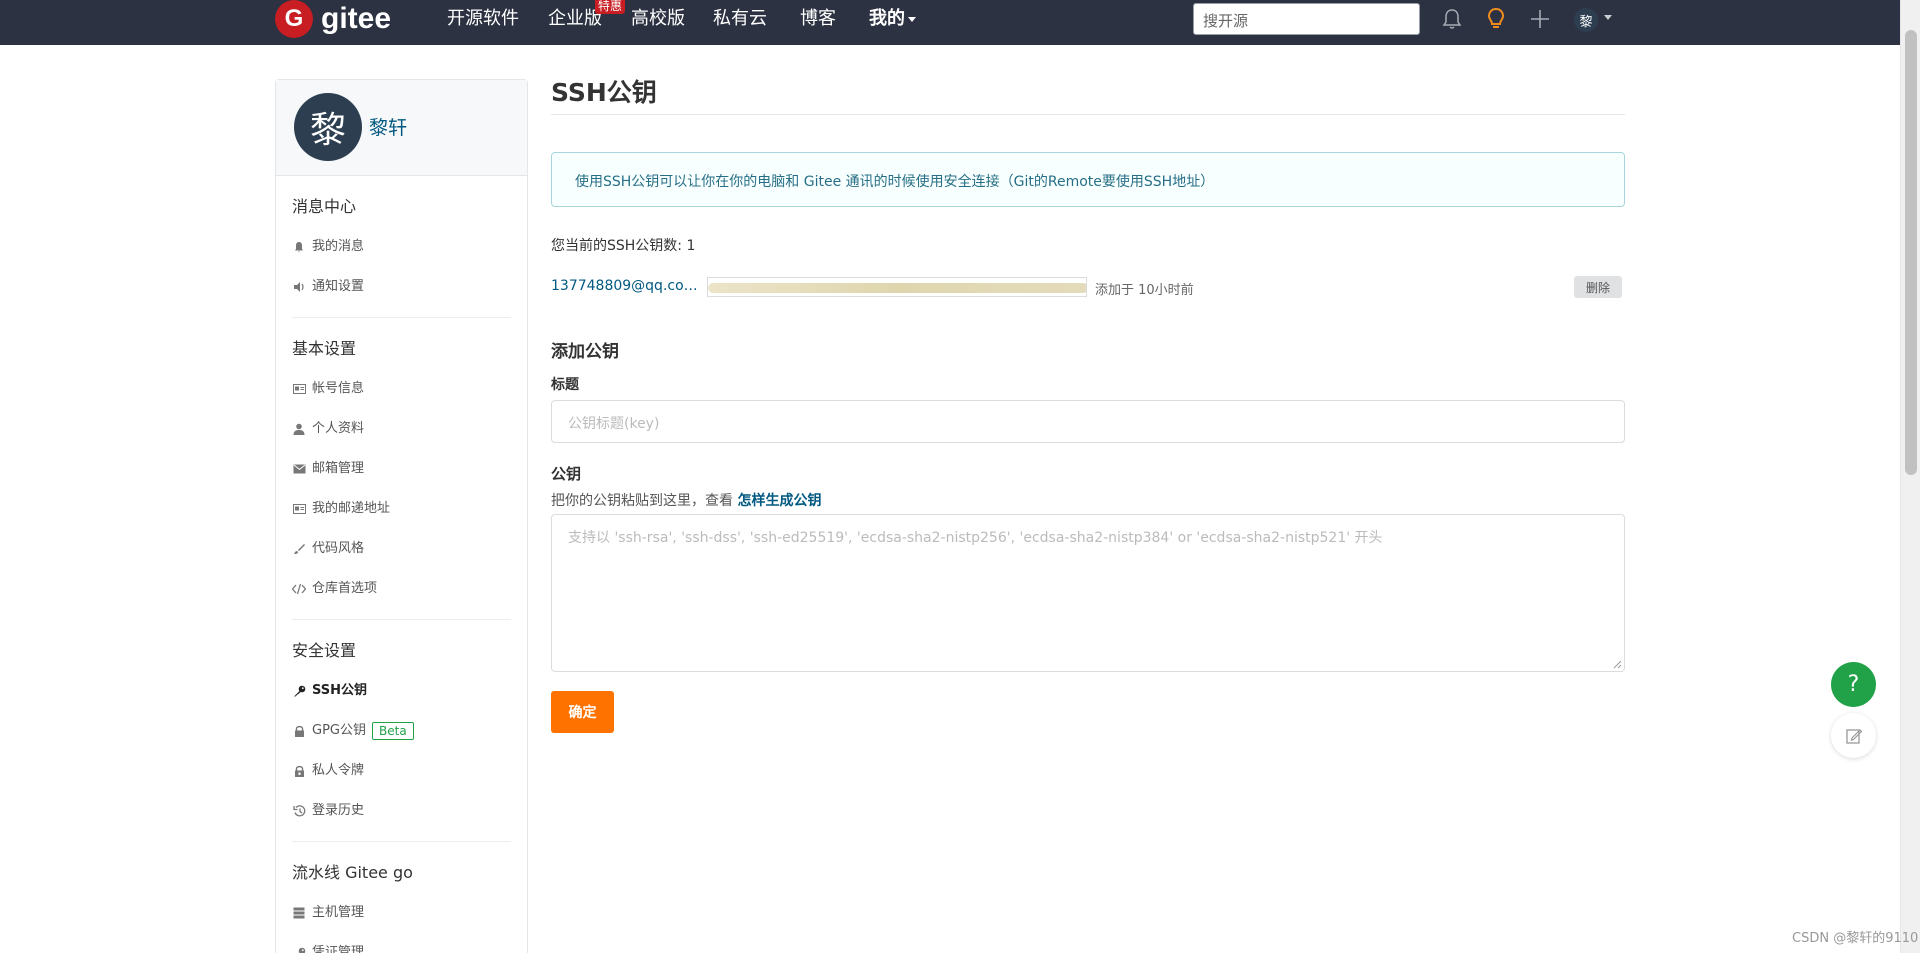  Describe the element at coordinates (623, 246) in the screenshot. I see `ssh-key-count: 您当前的SSH公钥数: 1` at that location.